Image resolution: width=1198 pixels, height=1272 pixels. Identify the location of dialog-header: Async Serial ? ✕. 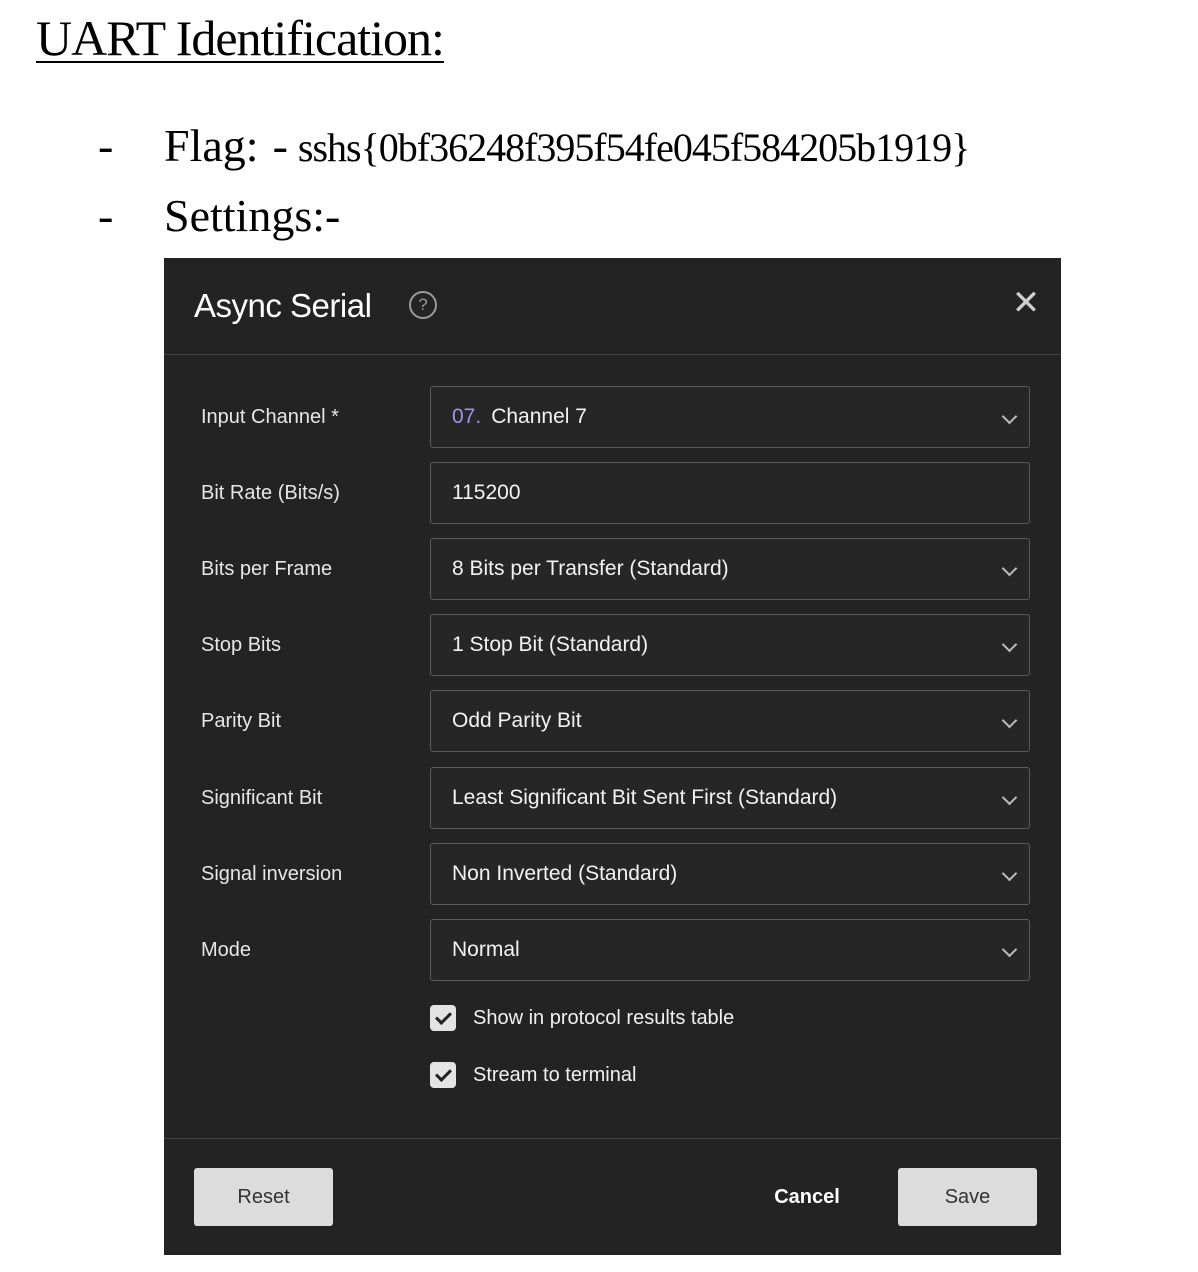
(612, 306).